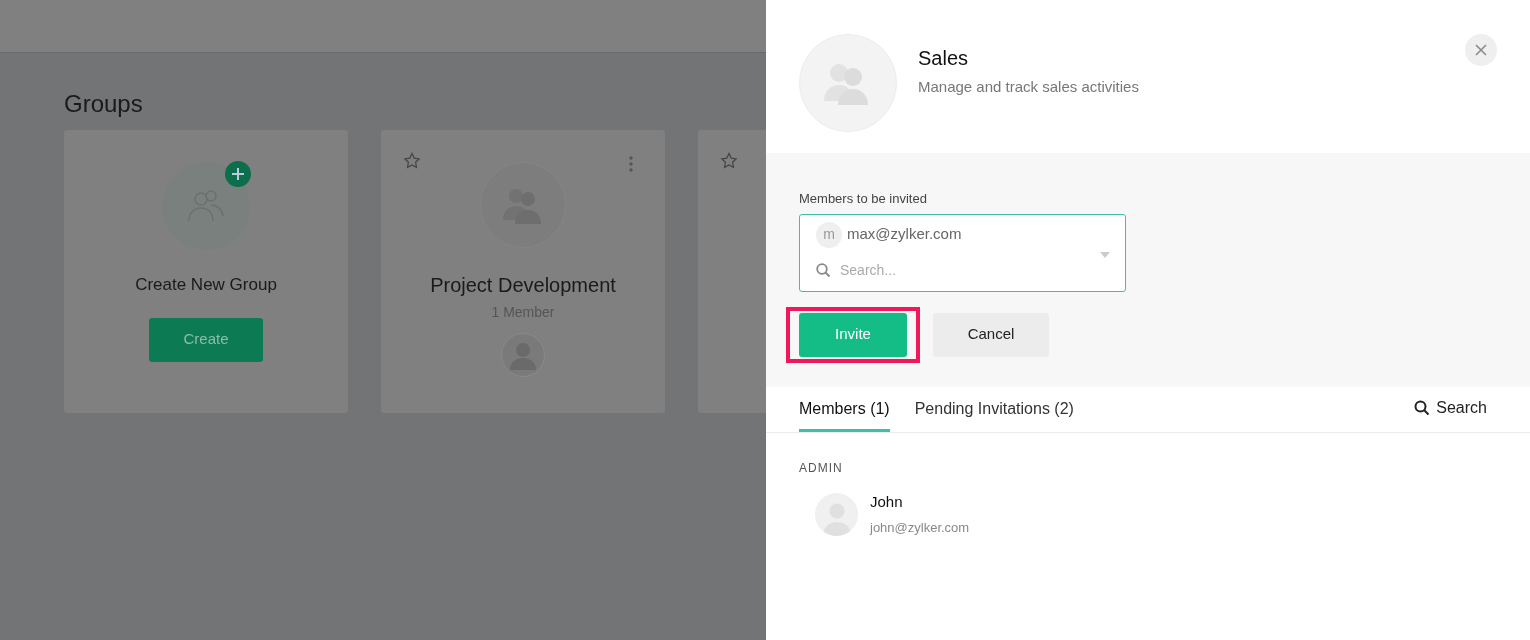 The image size is (1530, 640). Describe the element at coordinates (206, 285) in the screenshot. I see `card-title: Create New Group` at that location.